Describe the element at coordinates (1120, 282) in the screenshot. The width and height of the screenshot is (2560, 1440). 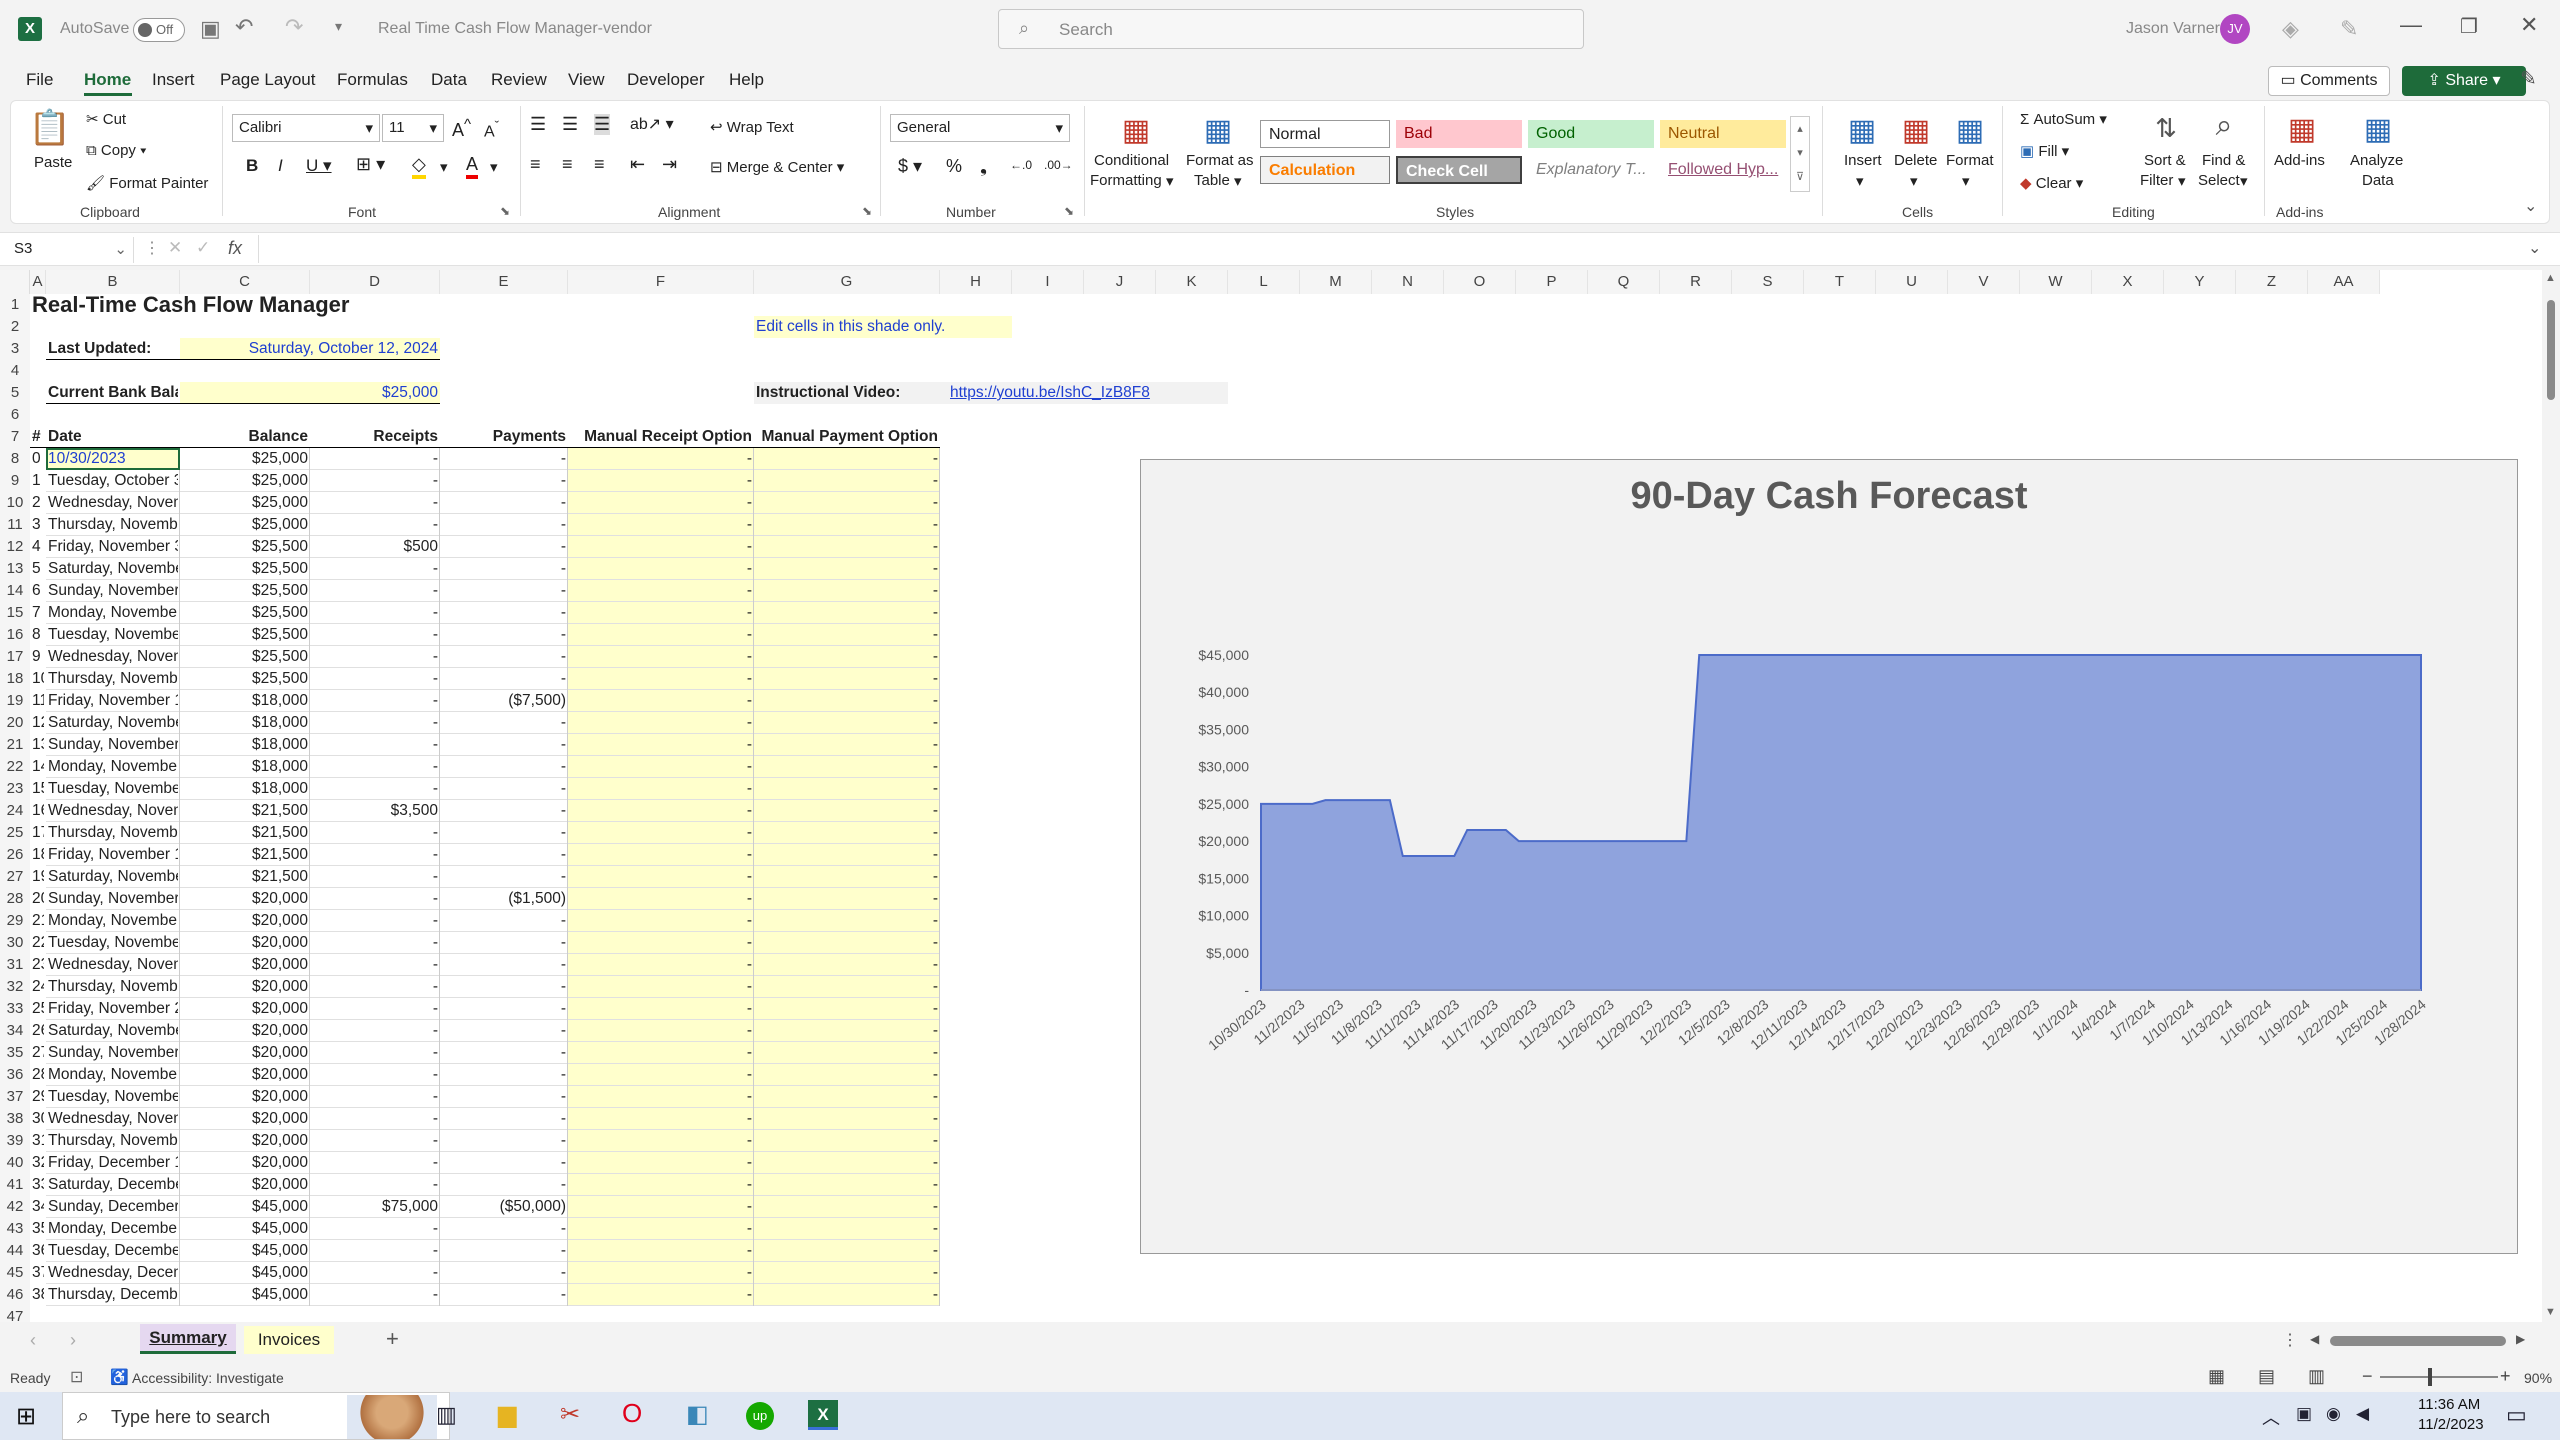
I see `column-header-j: J` at that location.